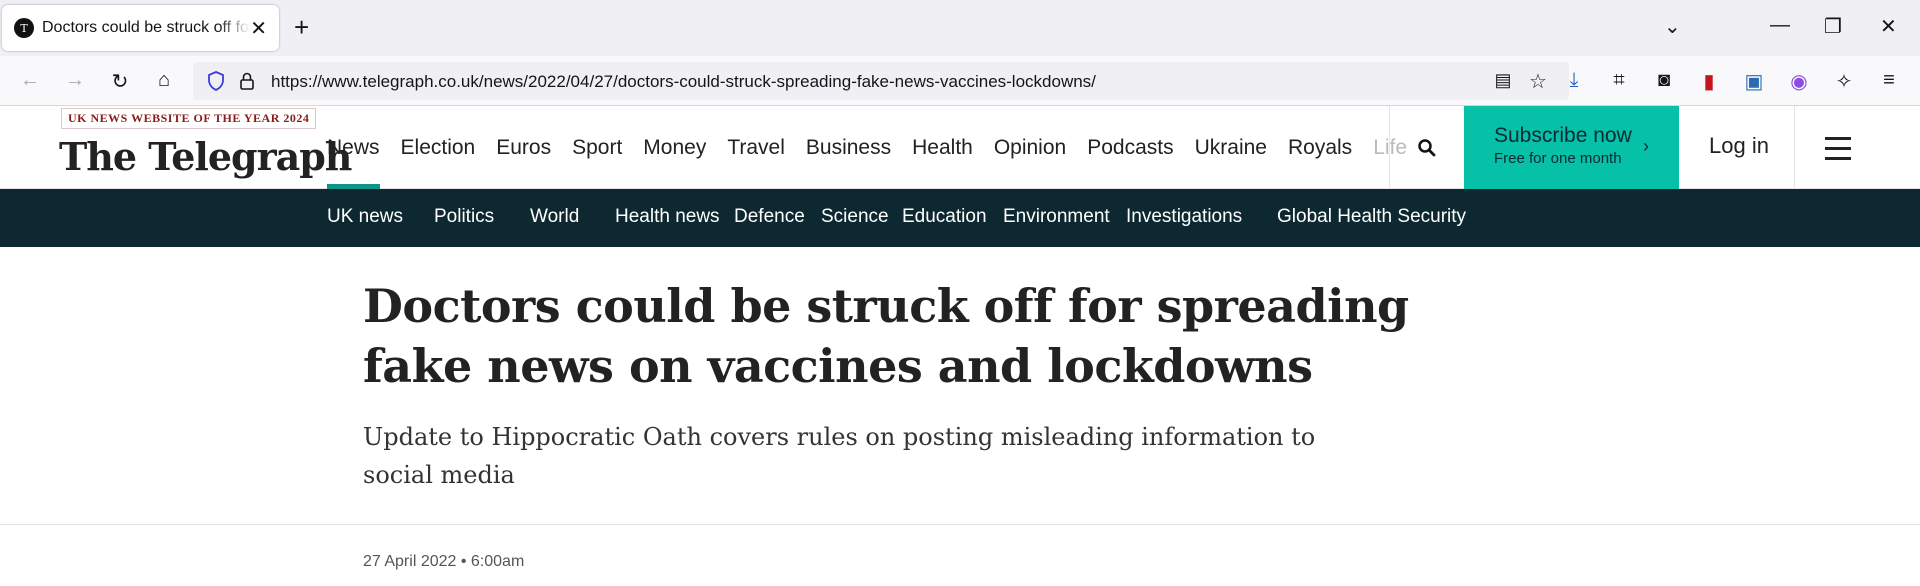 This screenshot has height=586, width=1920. I want to click on subnav-uk-news: UK news, so click(365, 217).